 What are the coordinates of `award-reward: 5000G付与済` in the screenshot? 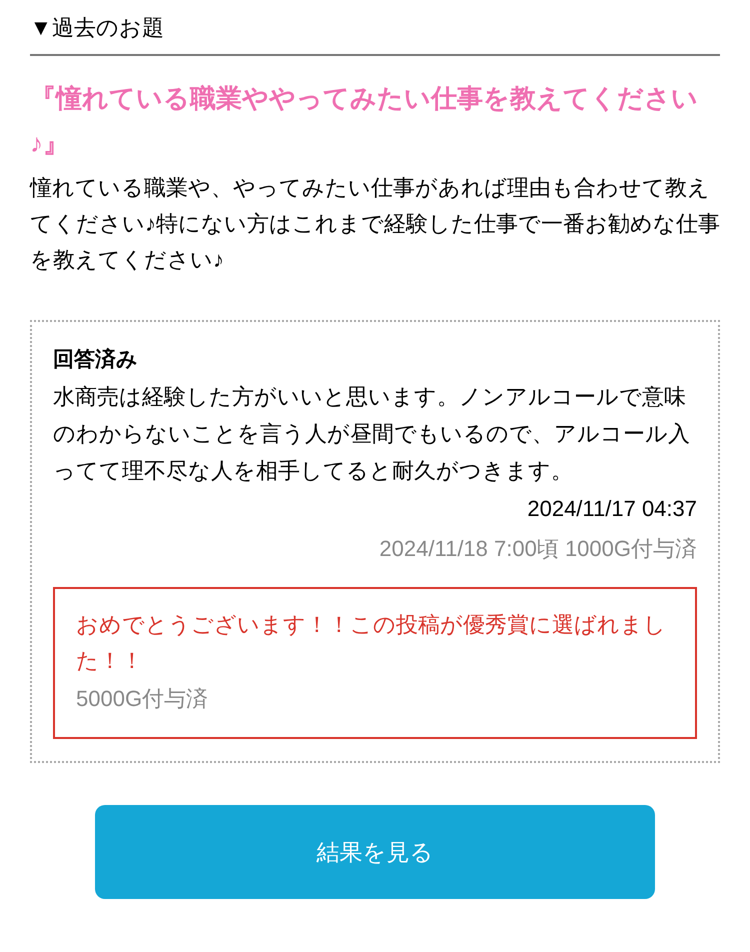 It's located at (143, 699).